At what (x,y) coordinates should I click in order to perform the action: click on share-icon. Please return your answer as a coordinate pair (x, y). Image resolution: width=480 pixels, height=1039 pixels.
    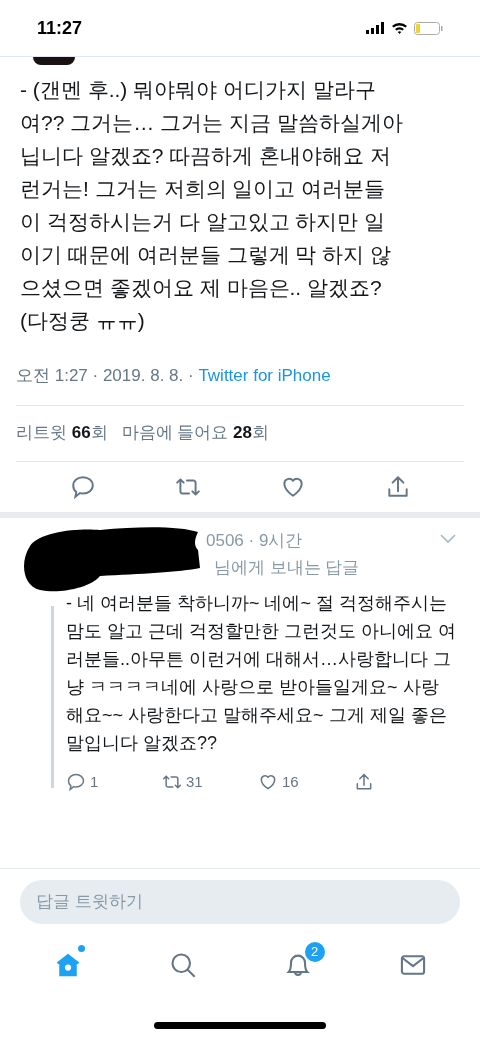
    Looking at the image, I should click on (364, 781).